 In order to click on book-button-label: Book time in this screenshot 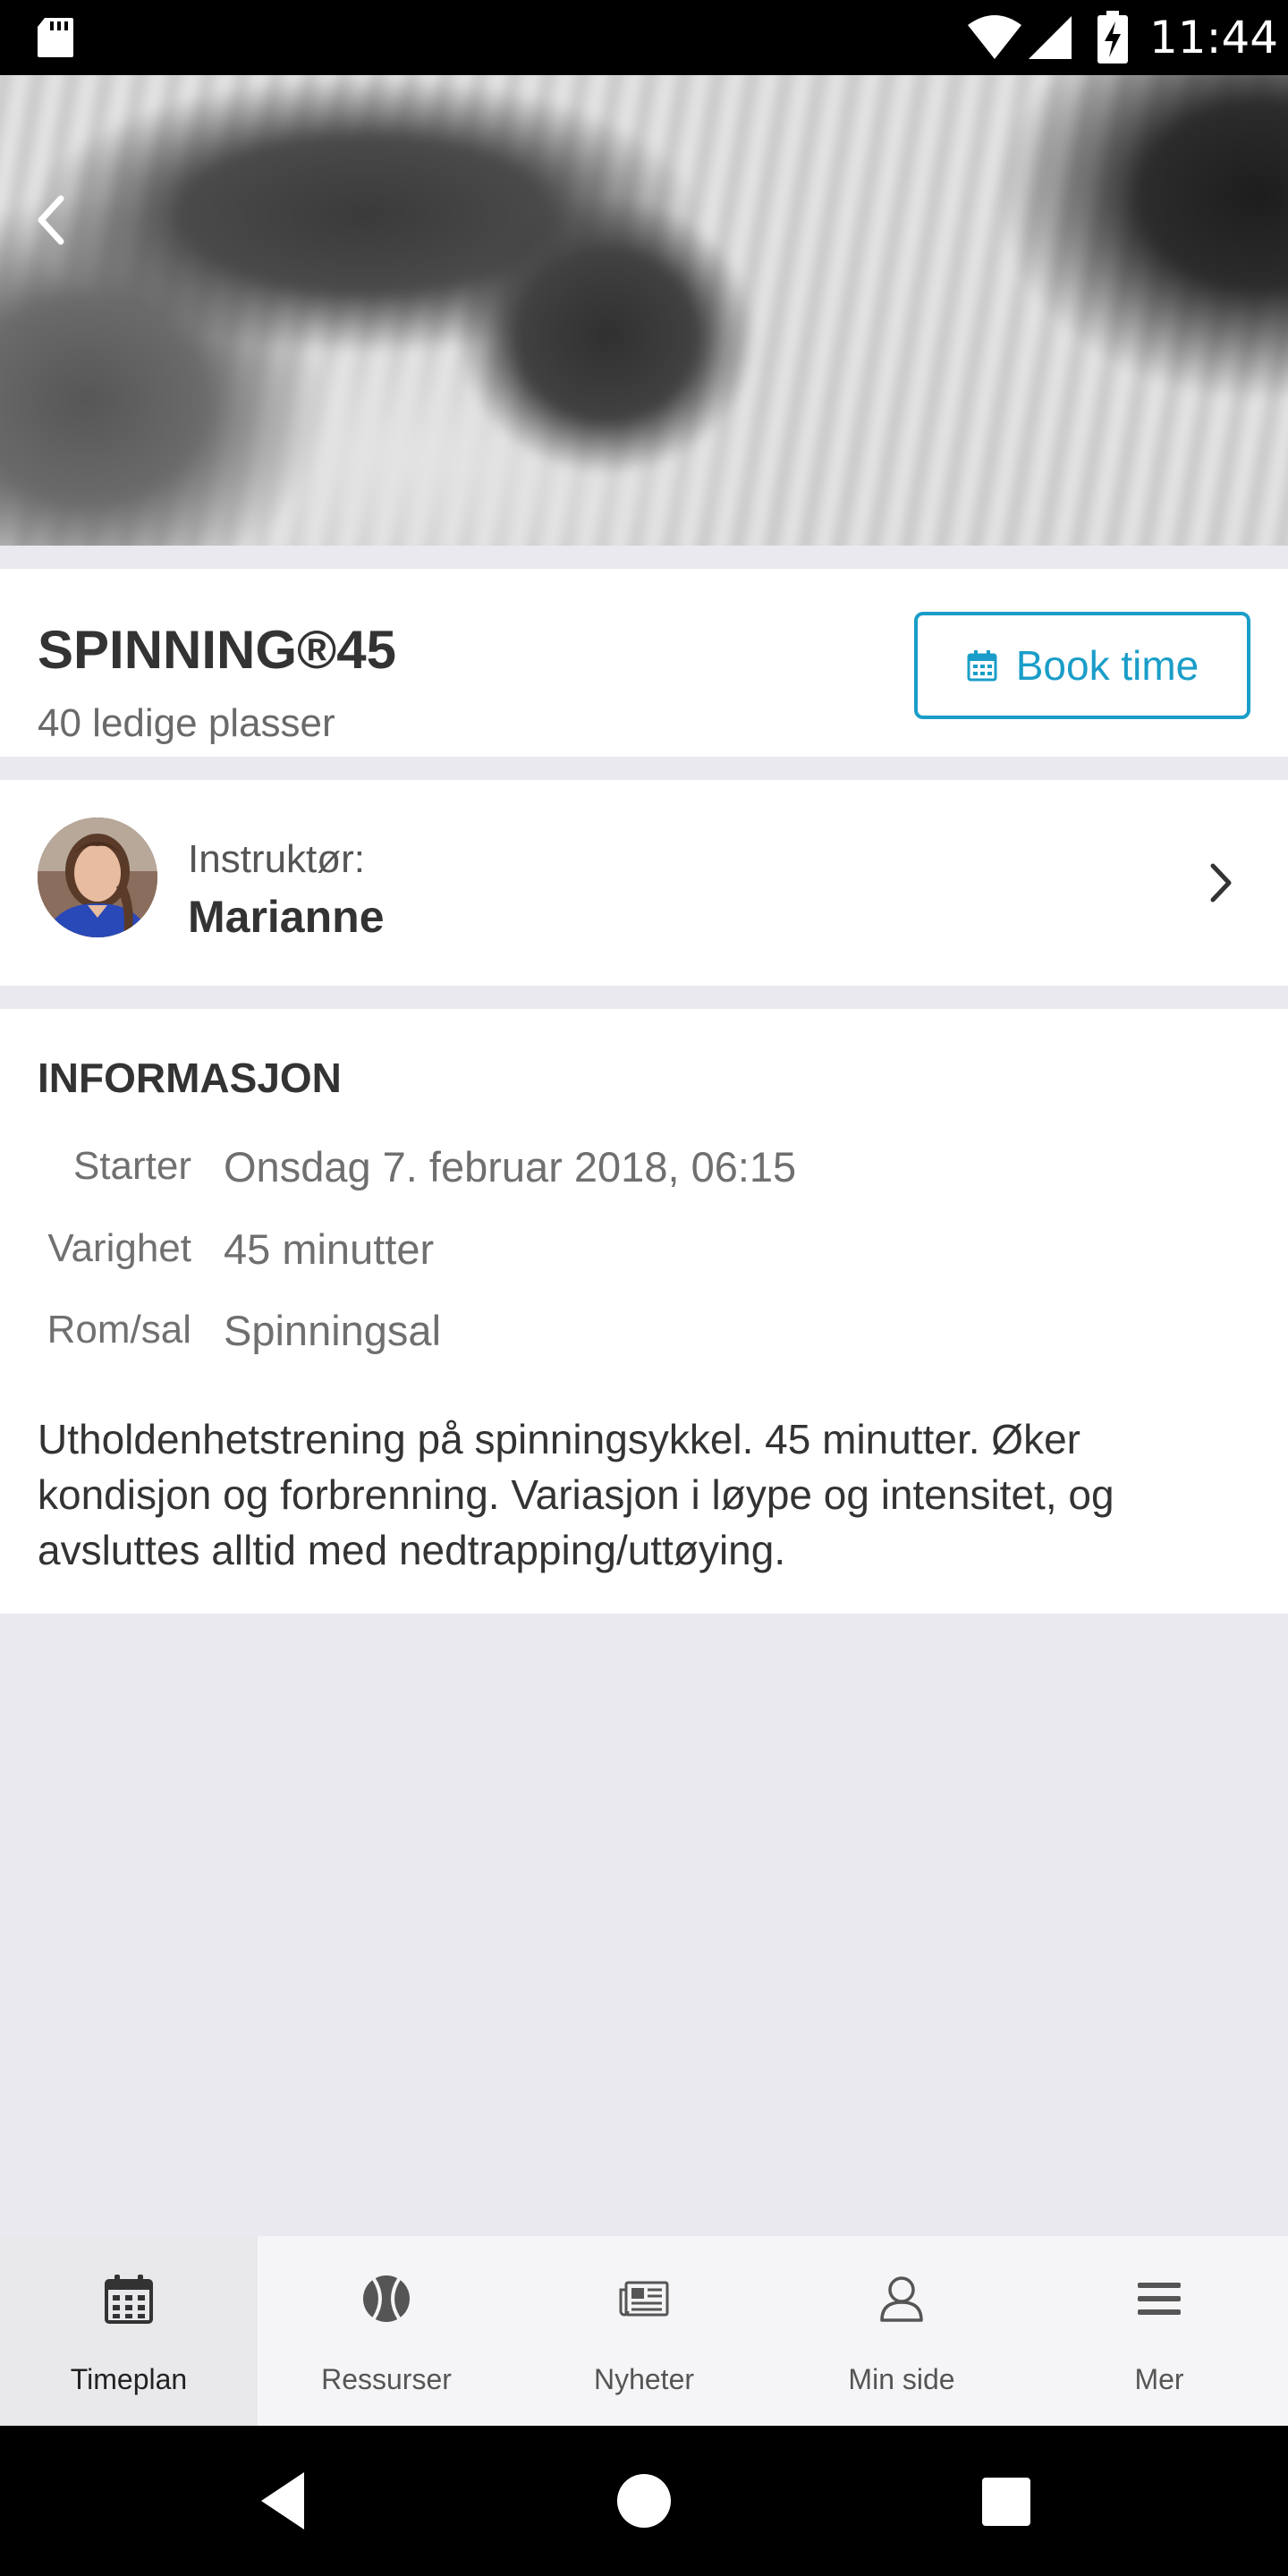, I will do `click(1107, 665)`.